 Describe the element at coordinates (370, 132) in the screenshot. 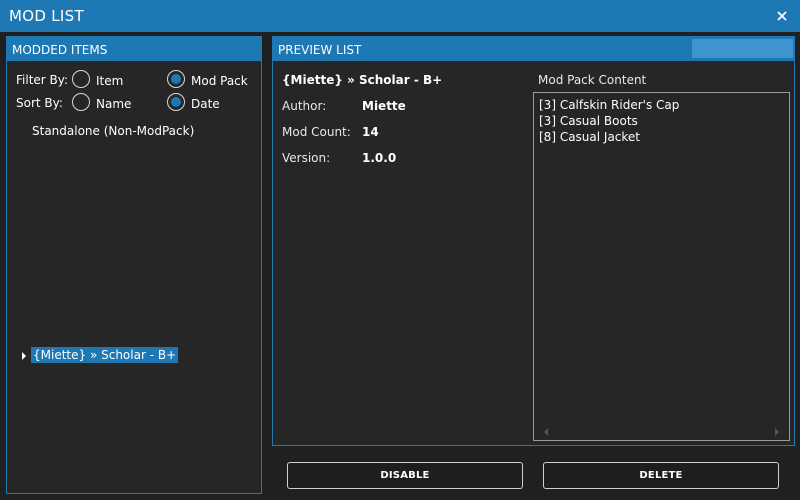

I see `mod-count-value: 14` at that location.